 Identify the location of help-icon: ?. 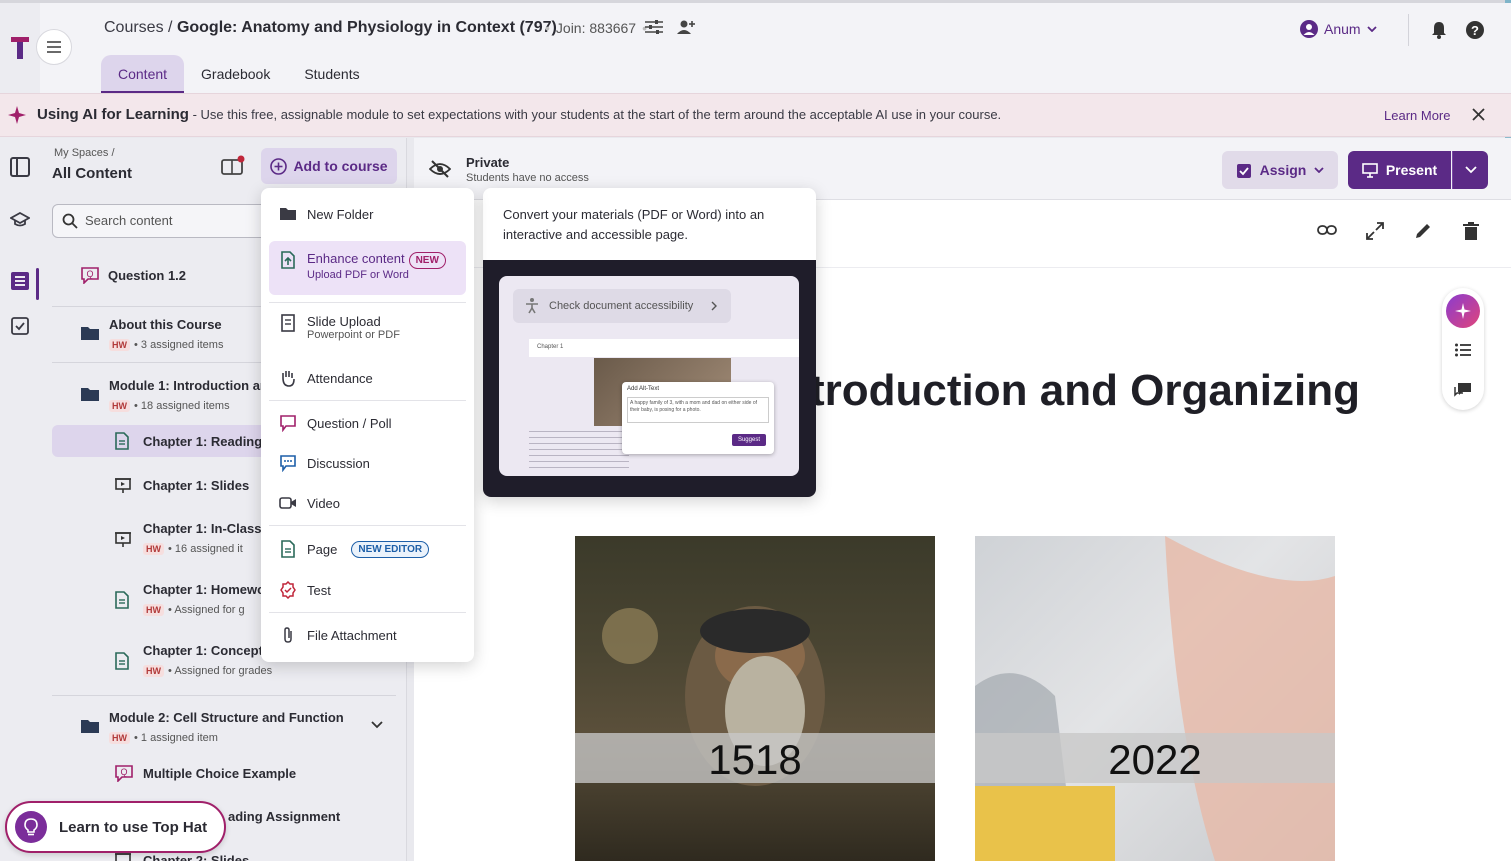
(1475, 30).